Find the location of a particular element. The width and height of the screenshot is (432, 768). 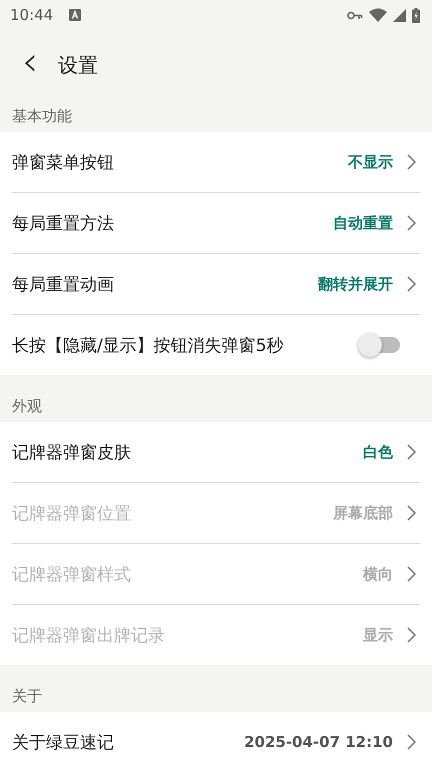

settings-row: 关于绿豆速记 2025-04-07 12:10 is located at coordinates (216, 740).